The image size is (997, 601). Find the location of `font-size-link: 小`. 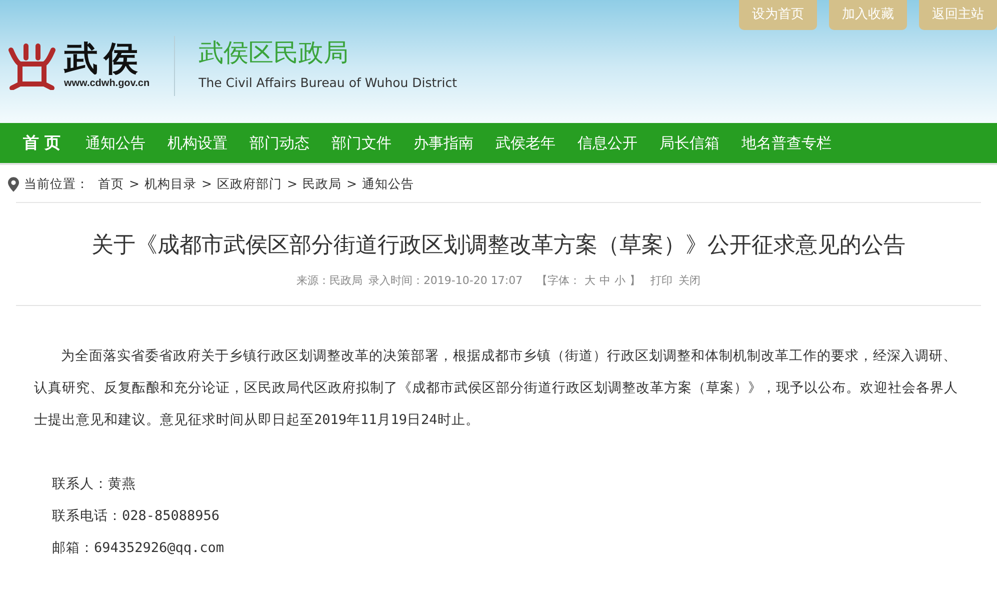

font-size-link: 小 is located at coordinates (620, 281).